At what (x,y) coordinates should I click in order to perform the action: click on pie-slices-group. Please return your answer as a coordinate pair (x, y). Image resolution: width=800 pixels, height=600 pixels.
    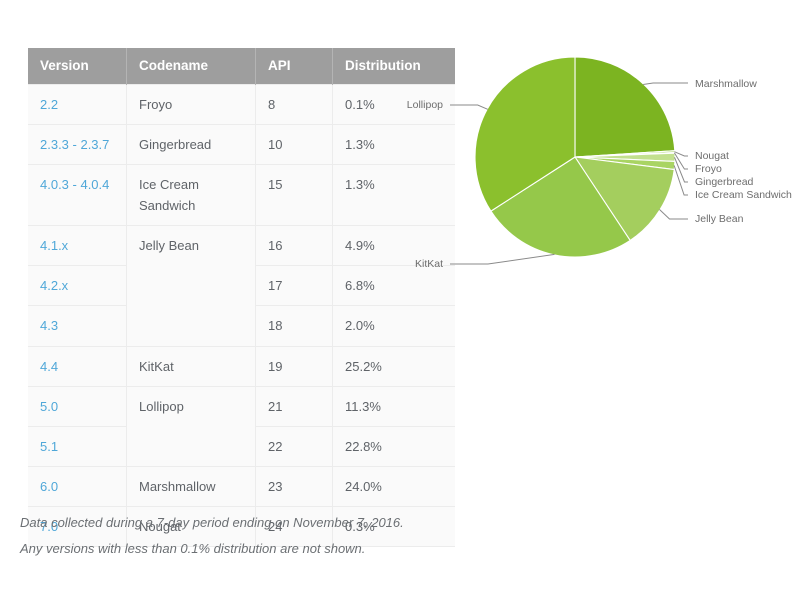
    Looking at the image, I should click on (575, 157).